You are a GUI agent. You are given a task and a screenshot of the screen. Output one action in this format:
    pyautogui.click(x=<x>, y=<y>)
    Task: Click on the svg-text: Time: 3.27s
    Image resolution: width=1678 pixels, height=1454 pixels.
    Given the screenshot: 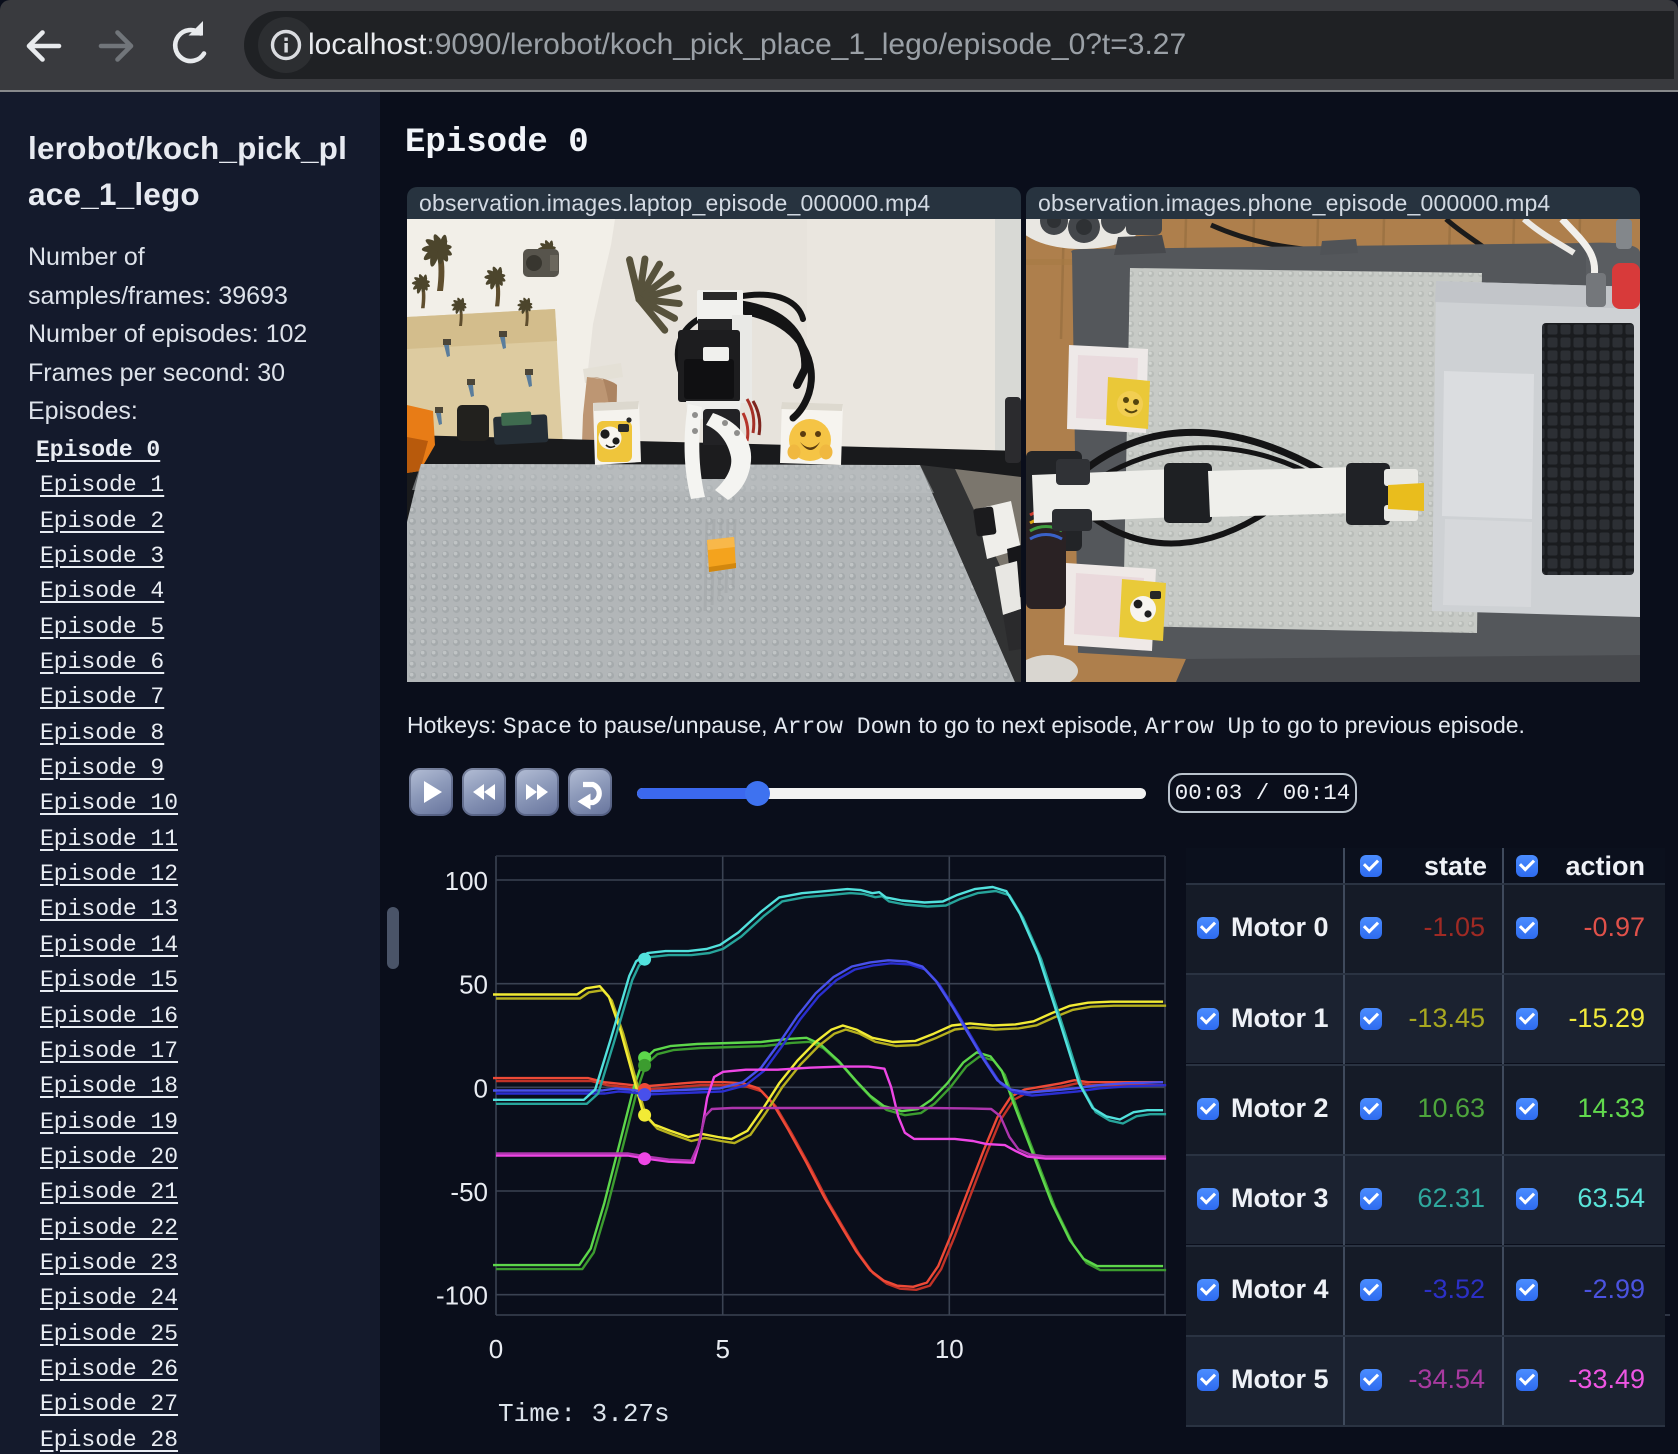 What is the action you would take?
    pyautogui.click(x=584, y=1414)
    